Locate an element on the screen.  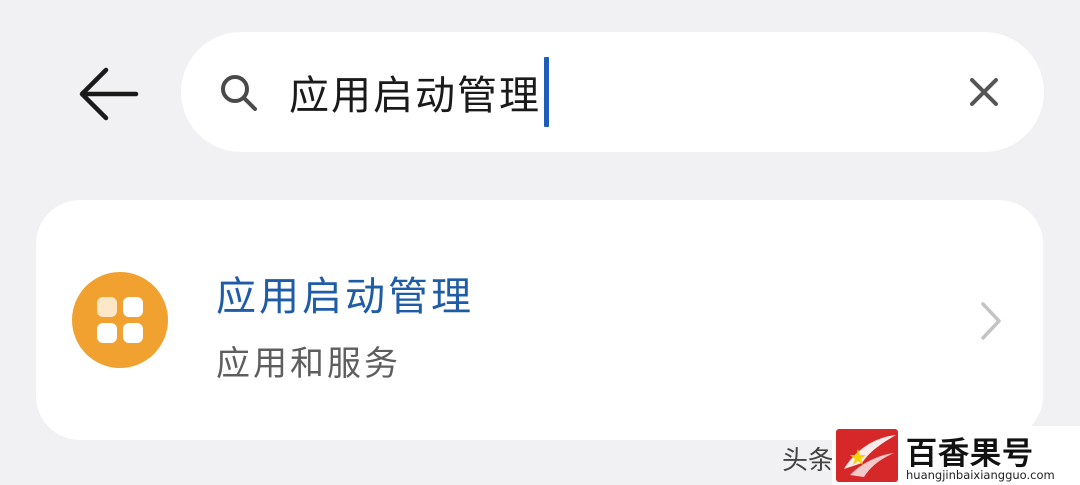
search-input: 应用启动管理 is located at coordinates (419, 92).